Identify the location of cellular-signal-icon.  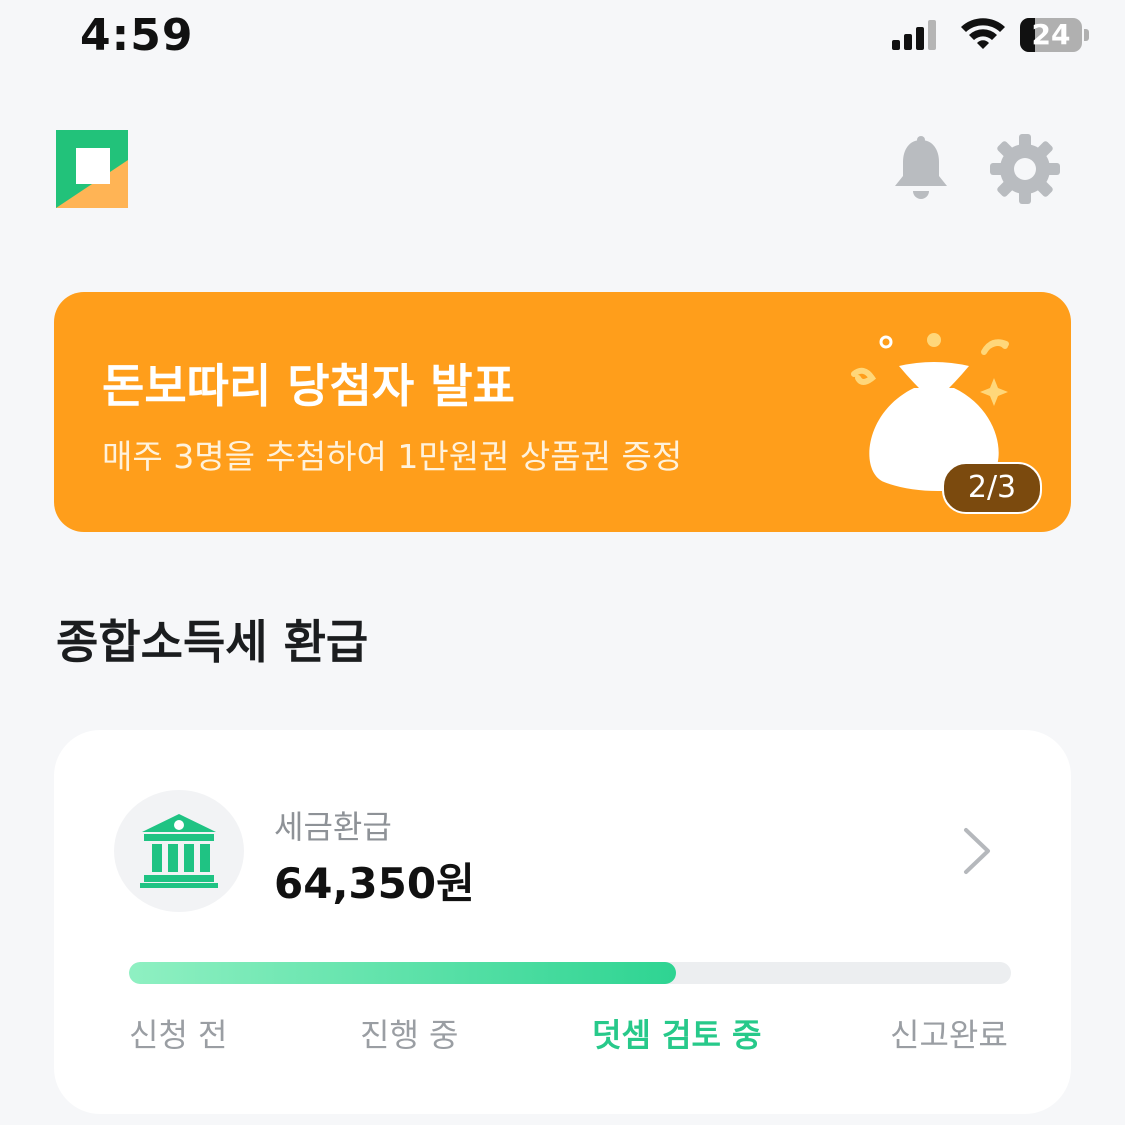
(914, 35).